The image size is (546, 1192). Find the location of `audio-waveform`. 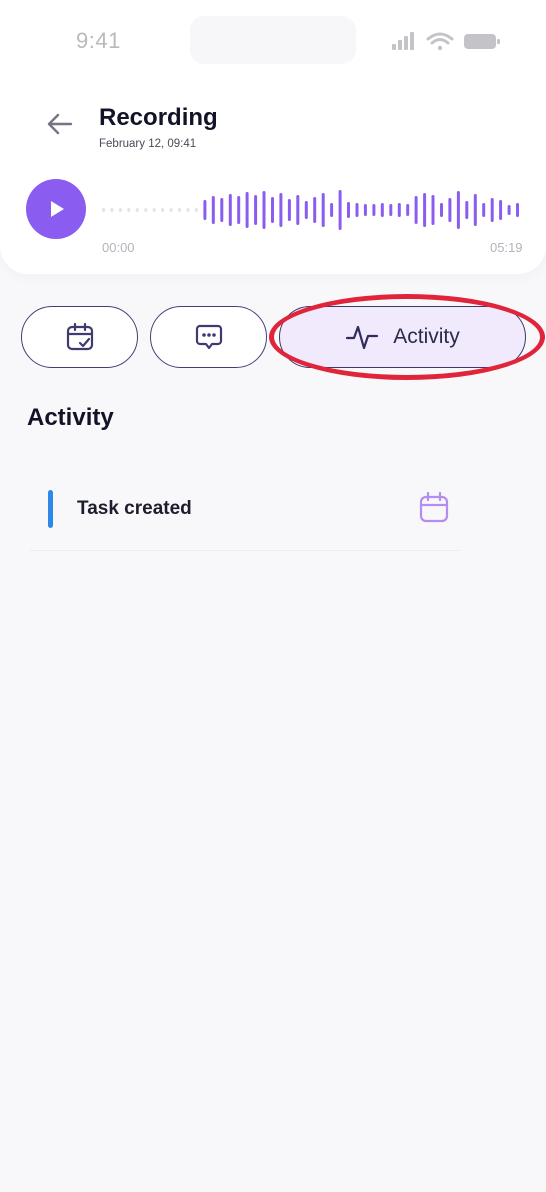

audio-waveform is located at coordinates (315, 210).